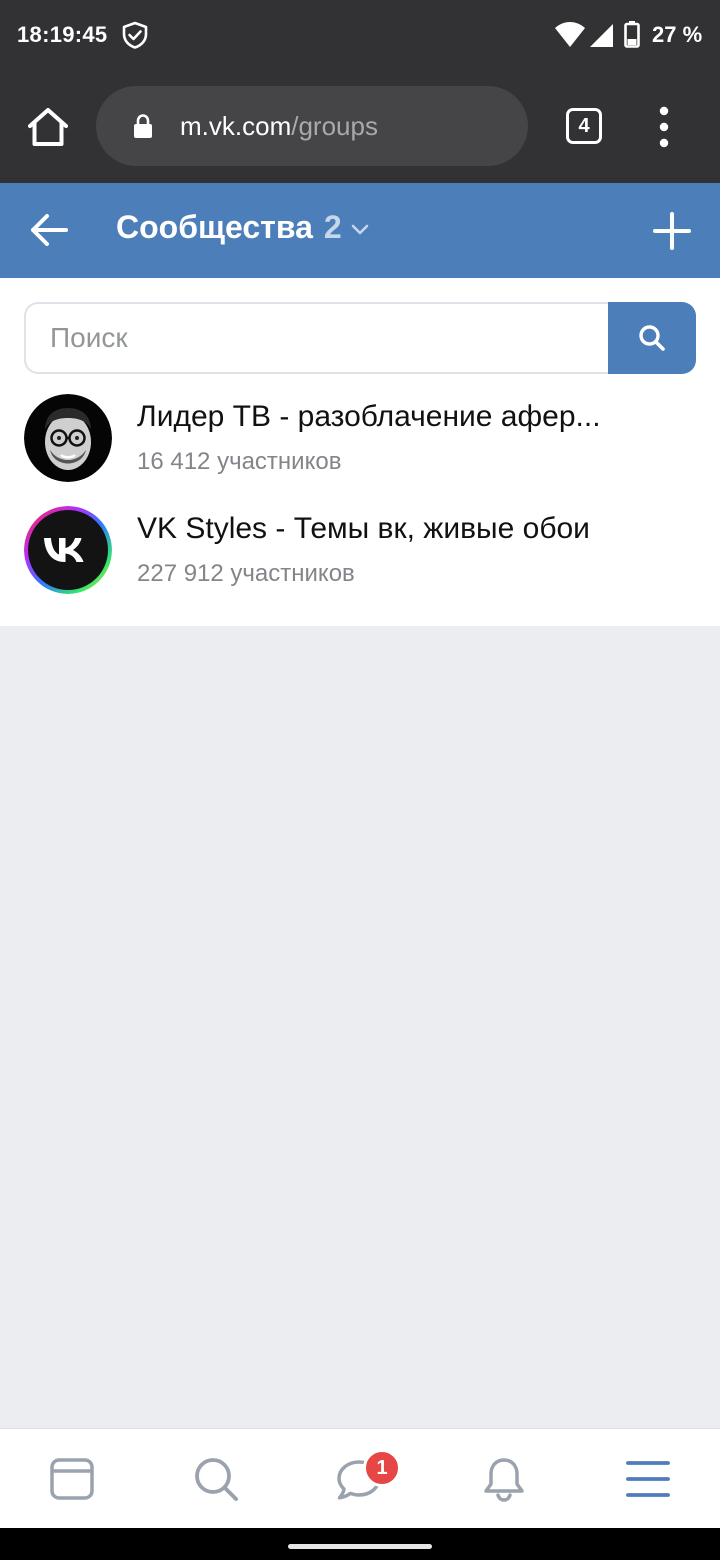  What do you see at coordinates (648, 1479) in the screenshot?
I see `menu-icon` at bounding box center [648, 1479].